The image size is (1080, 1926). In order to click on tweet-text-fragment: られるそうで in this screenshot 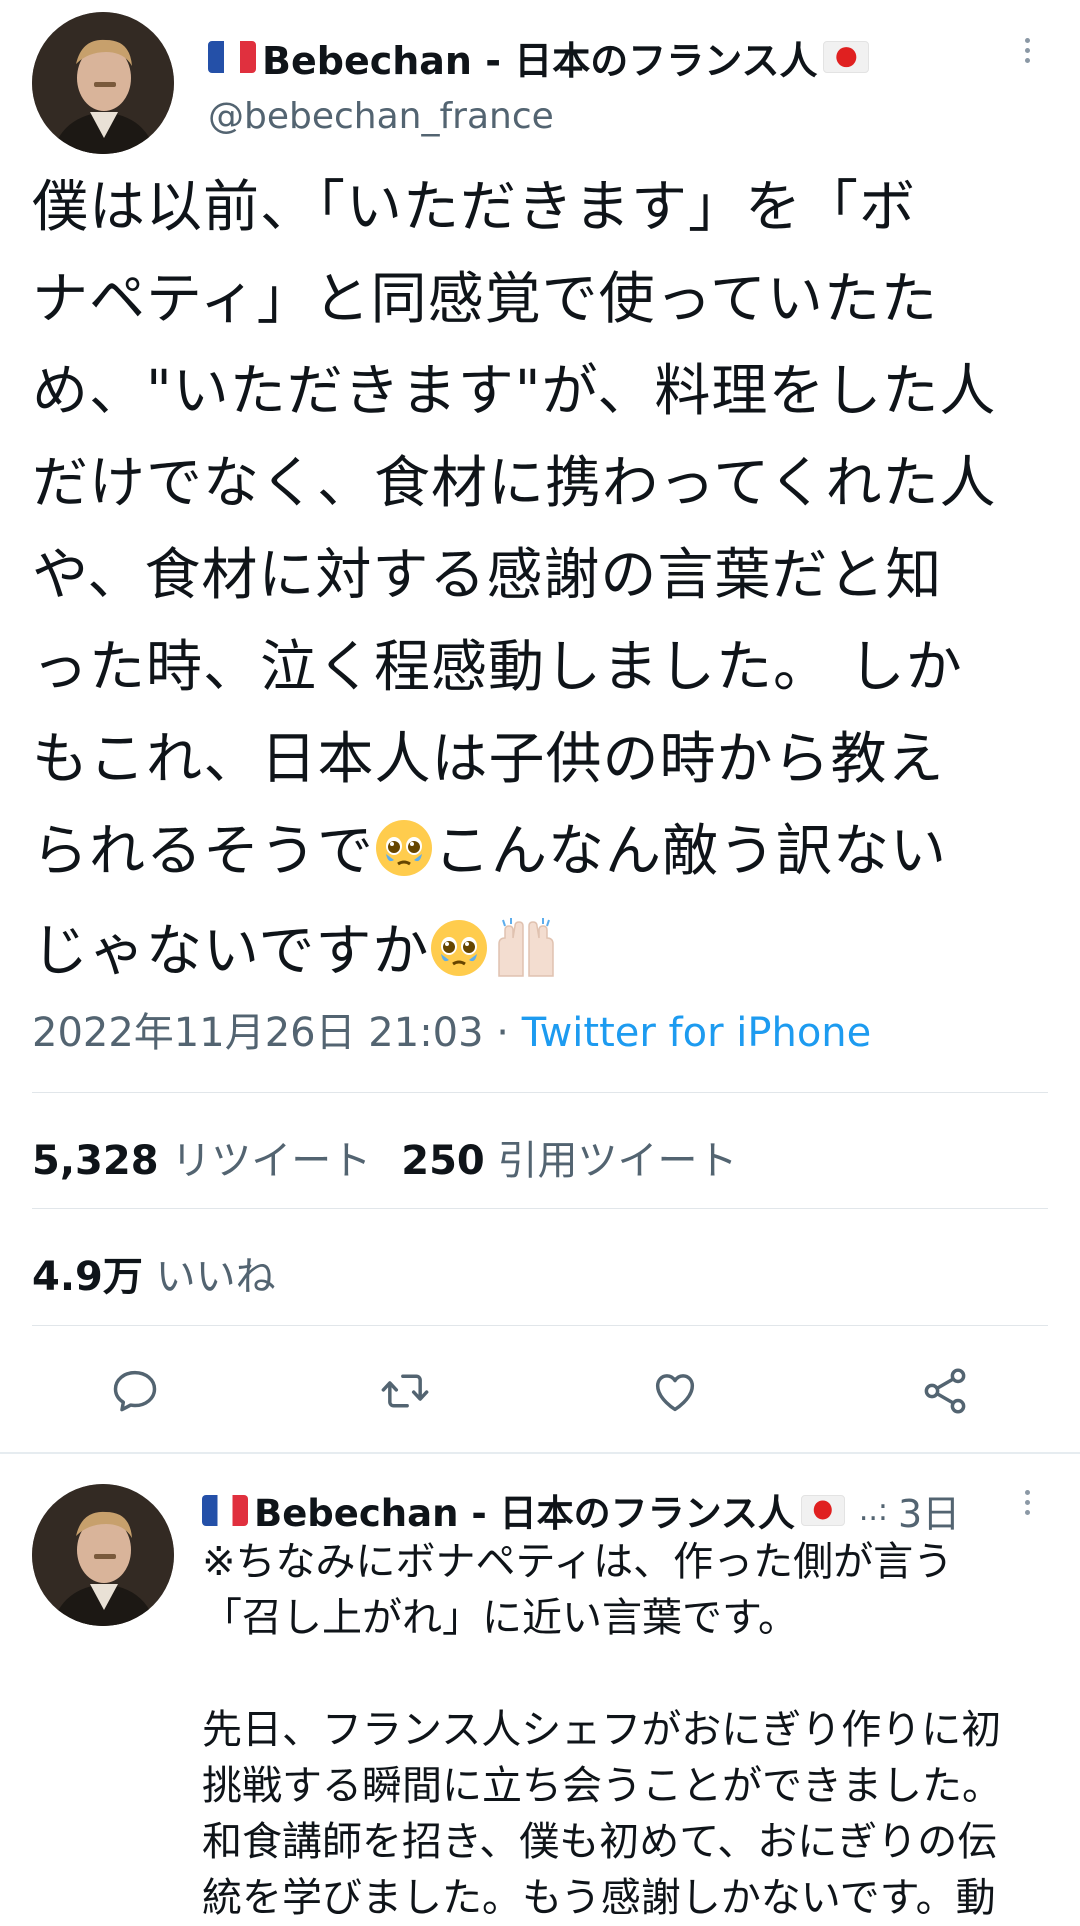, I will do `click(203, 851)`.